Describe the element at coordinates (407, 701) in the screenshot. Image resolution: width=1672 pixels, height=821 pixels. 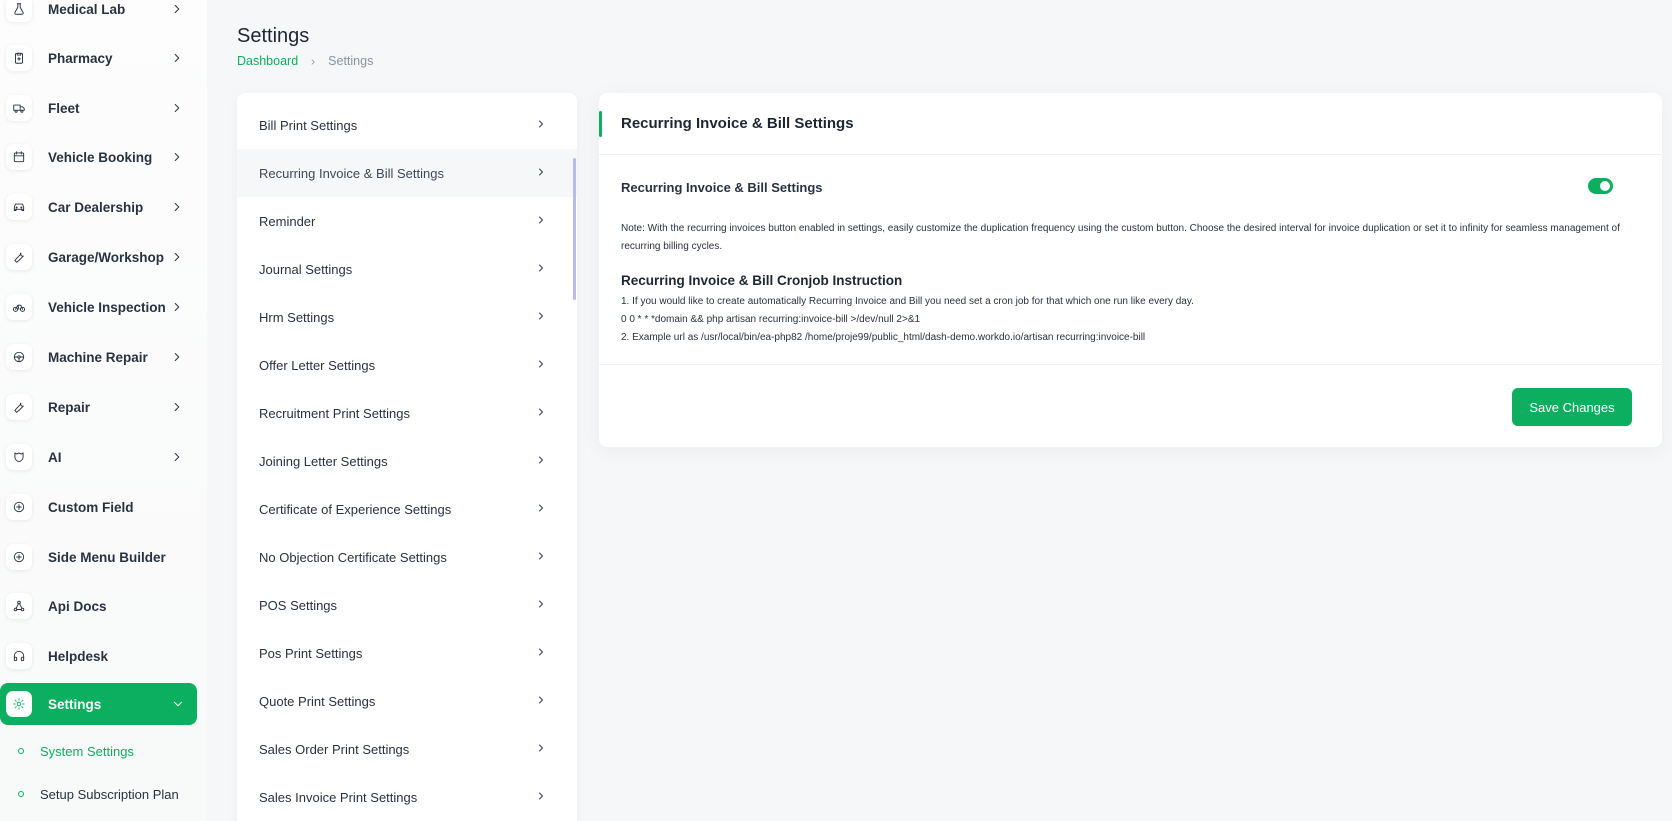
I see `settings-item-quote-print: Quote Print Settings` at that location.